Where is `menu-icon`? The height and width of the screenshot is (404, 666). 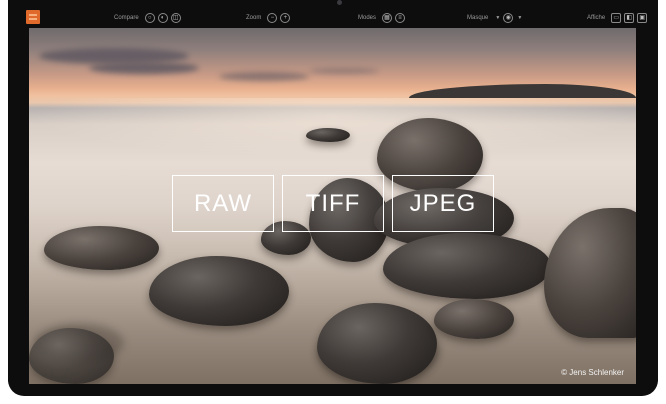
menu-icon is located at coordinates (33, 17).